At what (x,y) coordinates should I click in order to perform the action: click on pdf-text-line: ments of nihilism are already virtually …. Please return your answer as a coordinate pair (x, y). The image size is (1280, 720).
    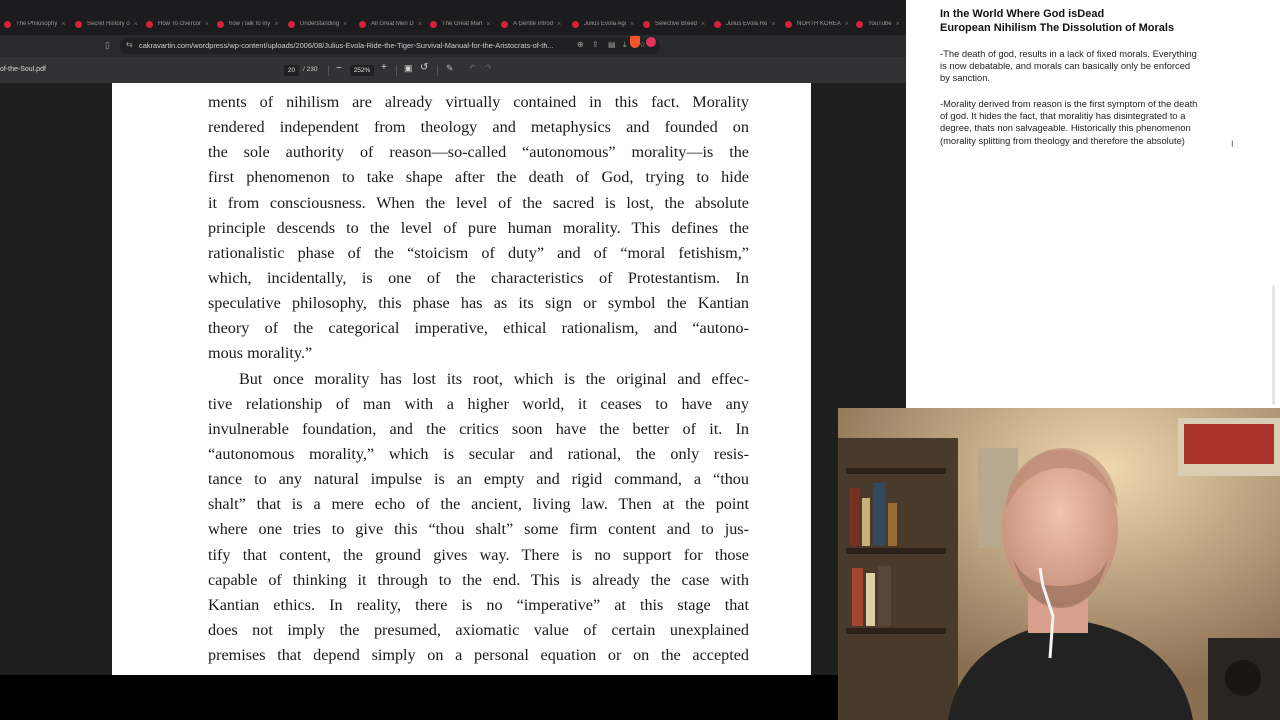
    Looking at the image, I should click on (478, 102).